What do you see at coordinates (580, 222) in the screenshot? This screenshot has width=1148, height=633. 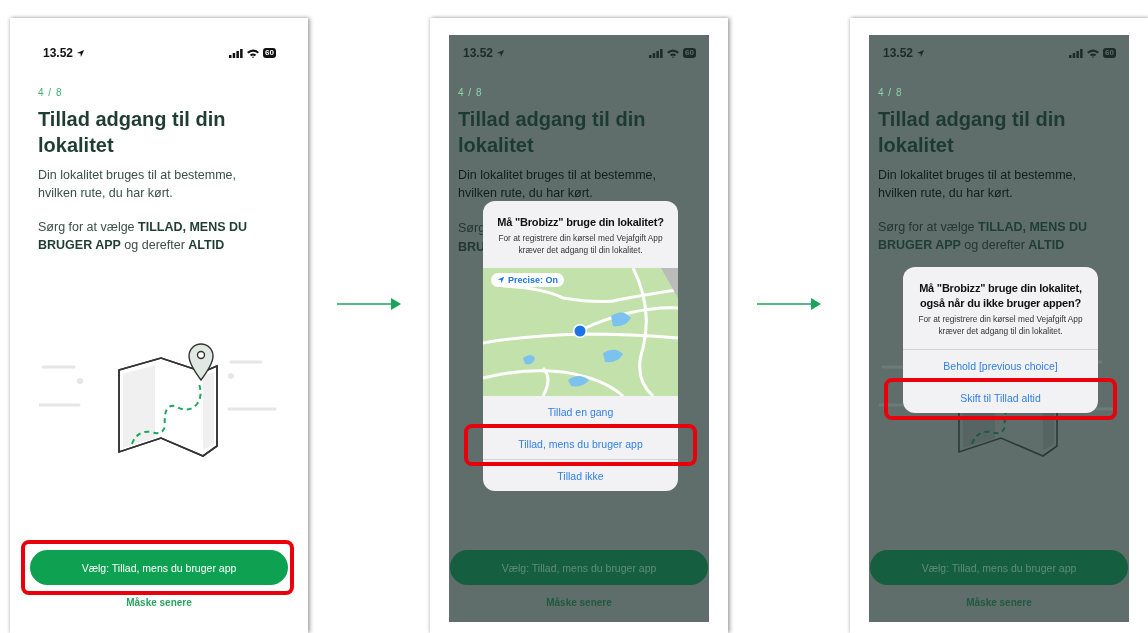 I see `dialog-title: Må "Brobizz" bruge din lokalitet?` at bounding box center [580, 222].